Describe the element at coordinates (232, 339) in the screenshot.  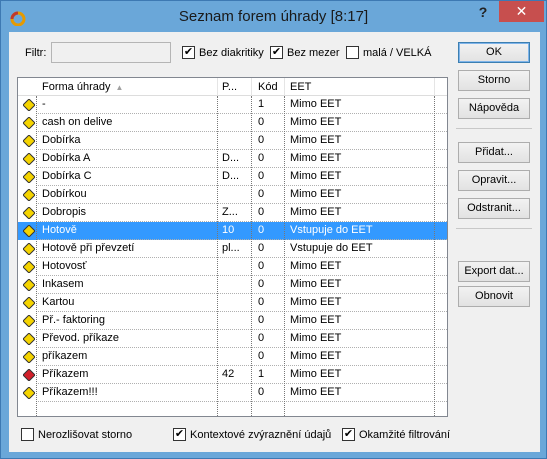
I see `table-row: Převod. příkaze 0 Mimo EET` at that location.